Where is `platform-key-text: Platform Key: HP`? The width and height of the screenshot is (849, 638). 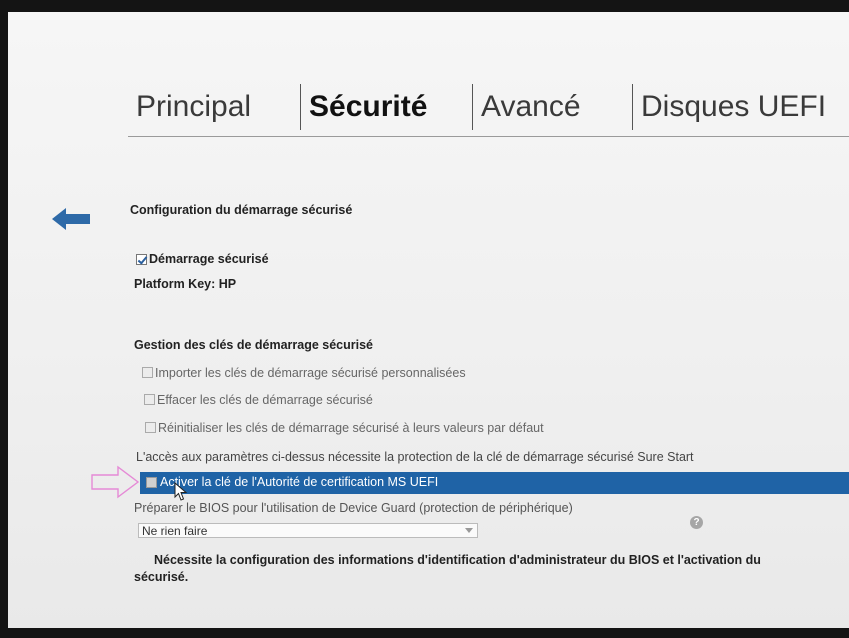 platform-key-text: Platform Key: HP is located at coordinates (185, 284).